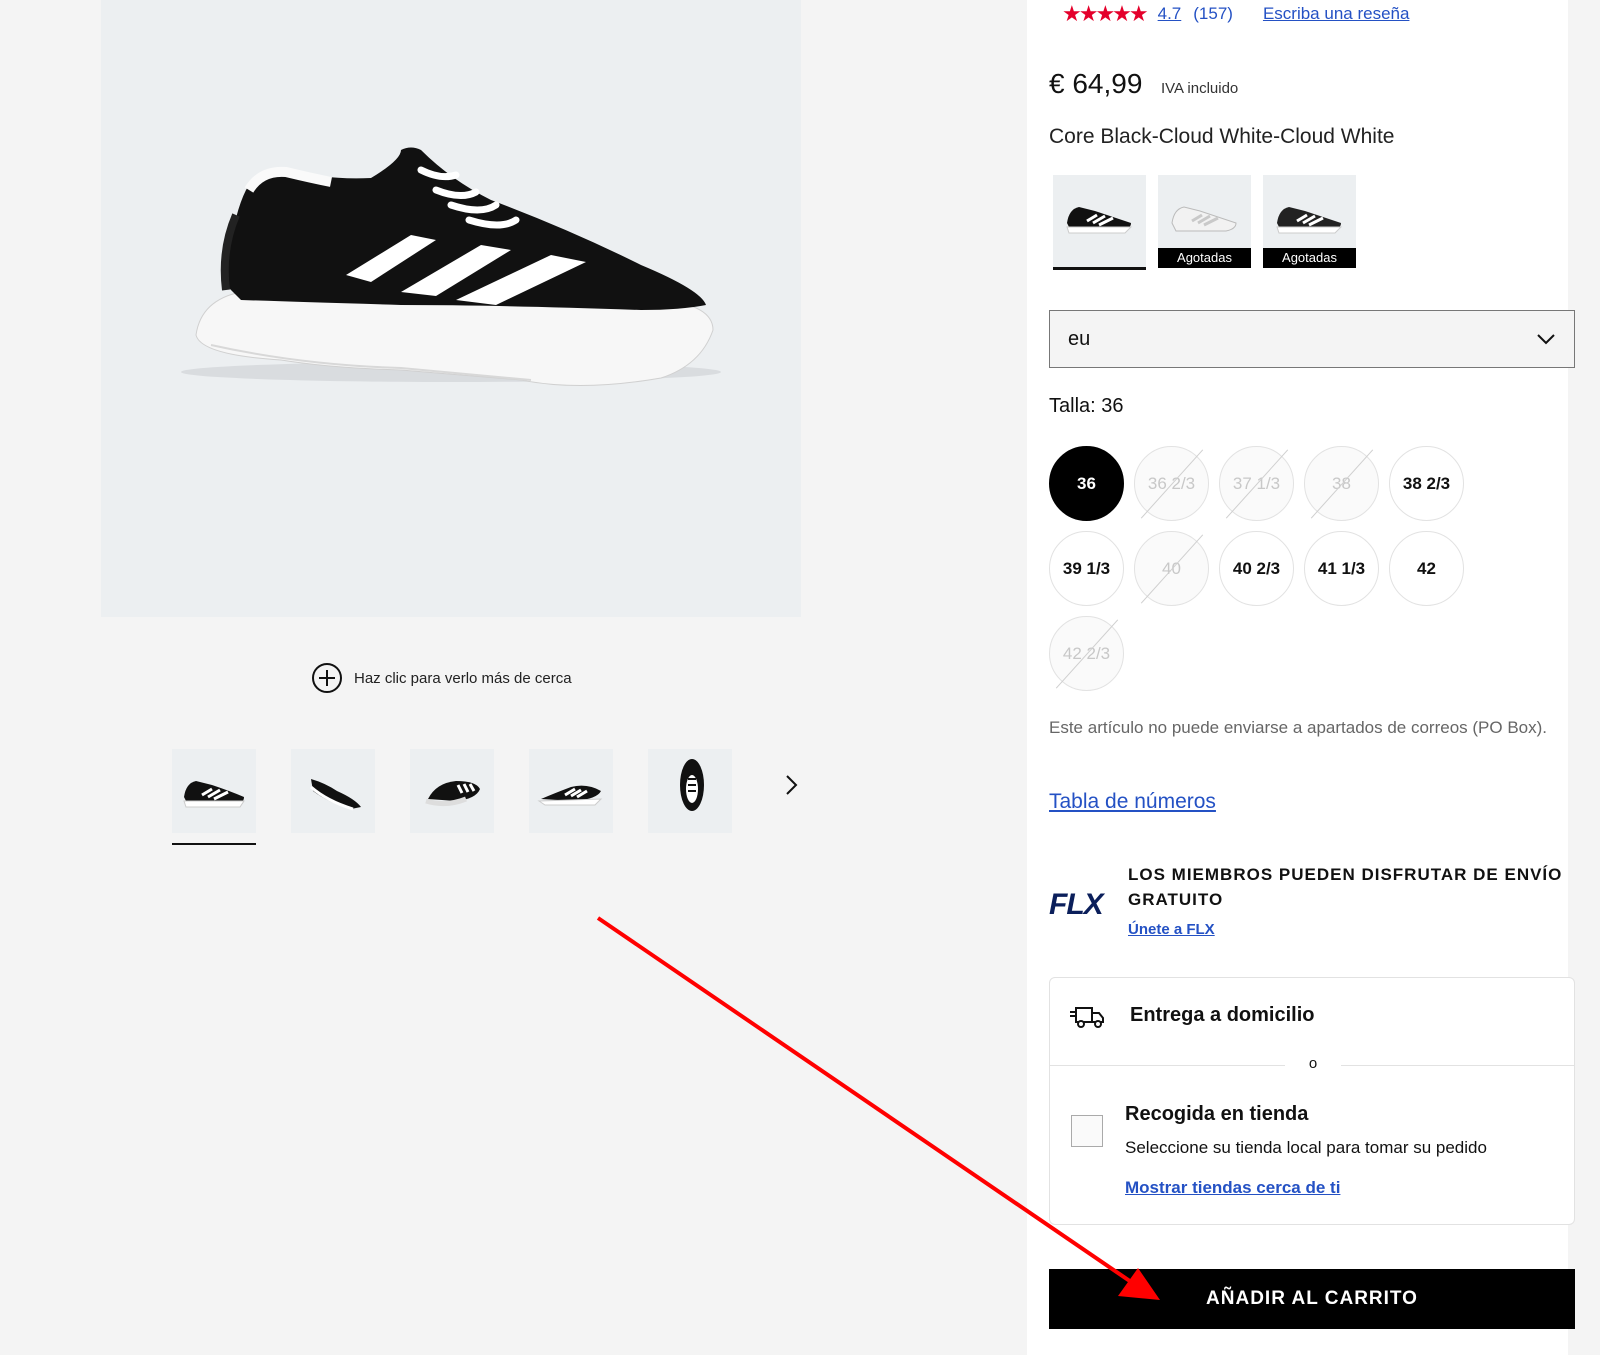 Image resolution: width=1600 pixels, height=1355 pixels. What do you see at coordinates (463, 678) in the screenshot?
I see `zoom-hint-text: Haz clic para verlo más de cerca` at bounding box center [463, 678].